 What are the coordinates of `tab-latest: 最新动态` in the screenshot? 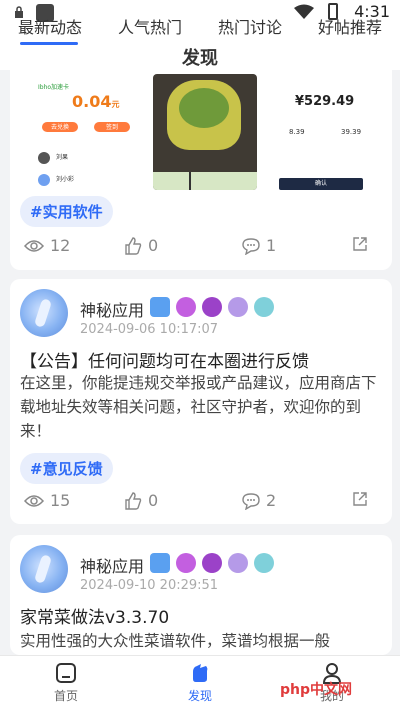 It's located at (50, 28).